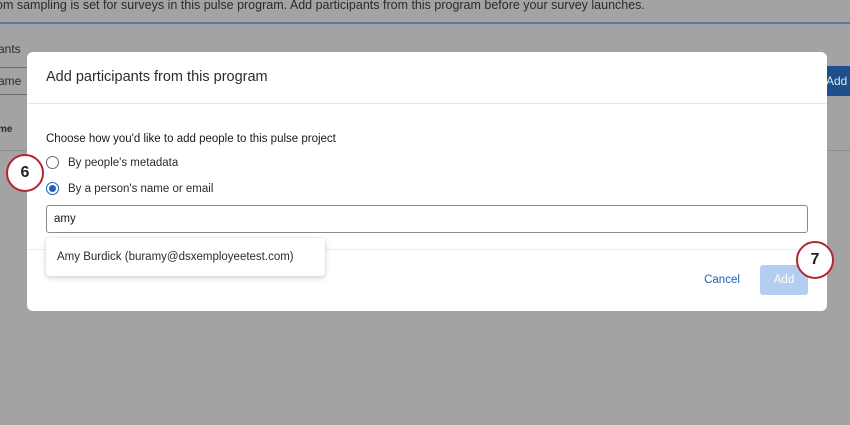 Image resolution: width=850 pixels, height=425 pixels. I want to click on name-column-header: me, so click(6, 129).